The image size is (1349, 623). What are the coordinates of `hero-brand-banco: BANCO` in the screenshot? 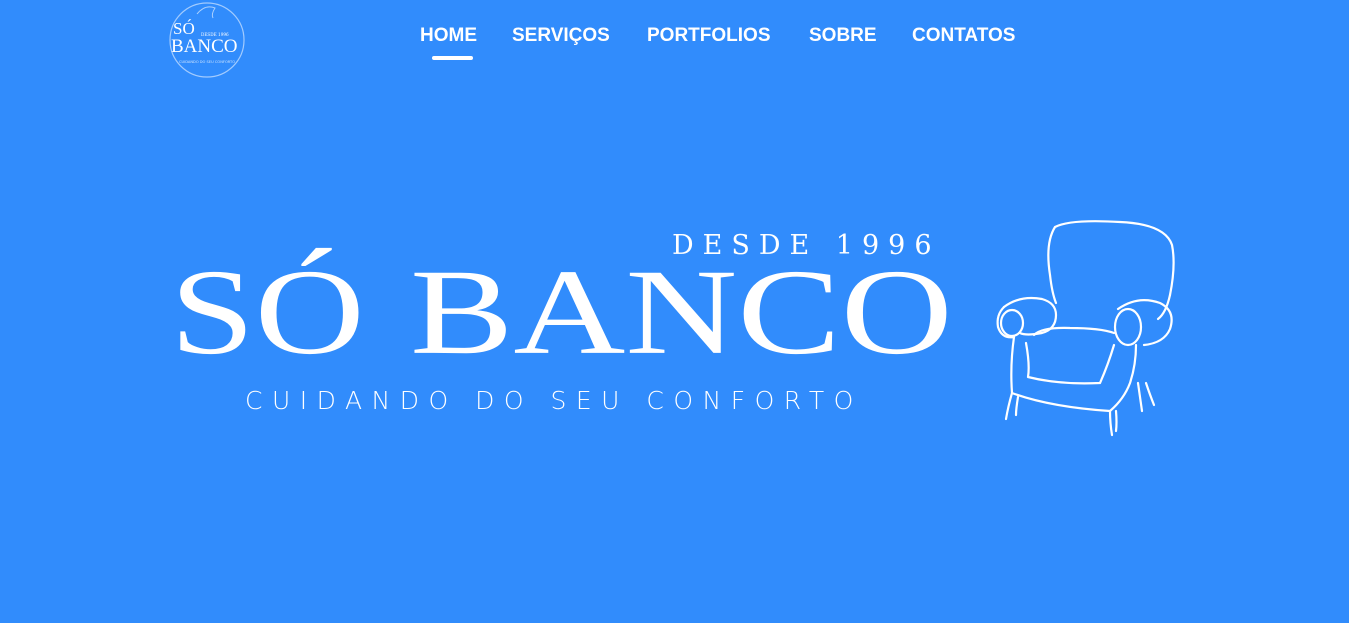 It's located at (681, 312).